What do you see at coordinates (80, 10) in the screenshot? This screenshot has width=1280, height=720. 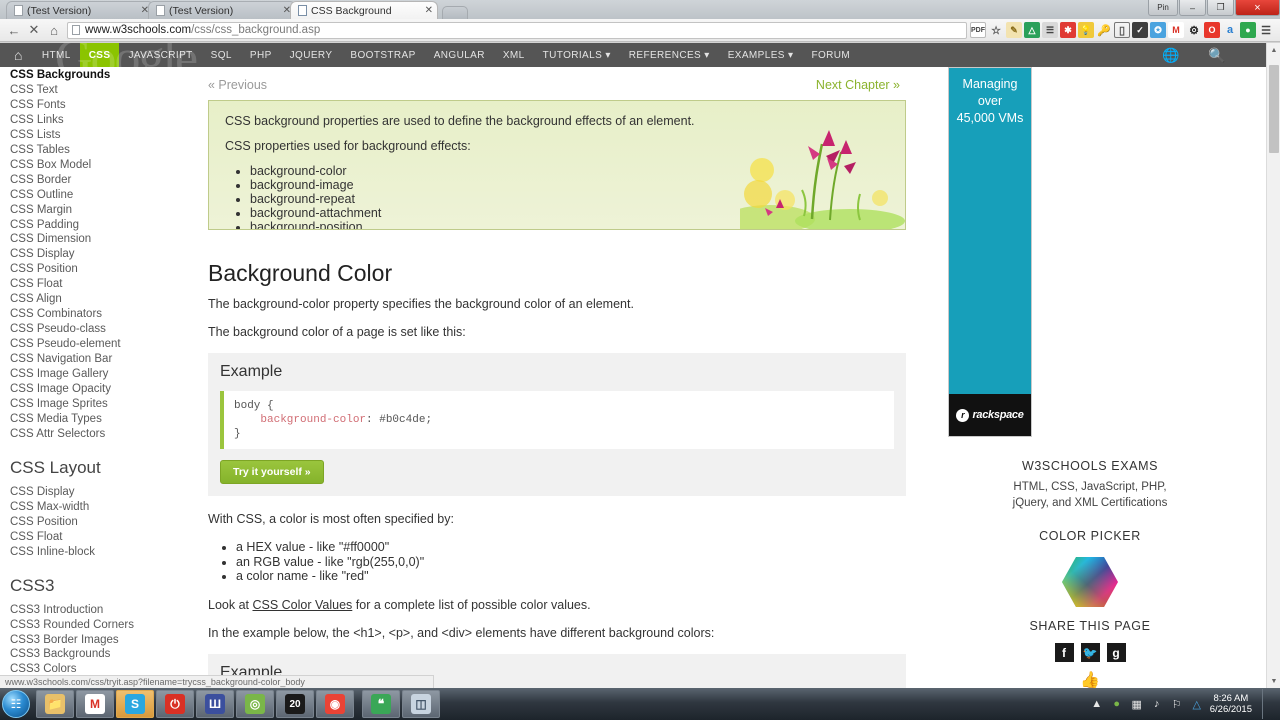 I see `browser-tab-1: (Test Version) ✕` at bounding box center [80, 10].